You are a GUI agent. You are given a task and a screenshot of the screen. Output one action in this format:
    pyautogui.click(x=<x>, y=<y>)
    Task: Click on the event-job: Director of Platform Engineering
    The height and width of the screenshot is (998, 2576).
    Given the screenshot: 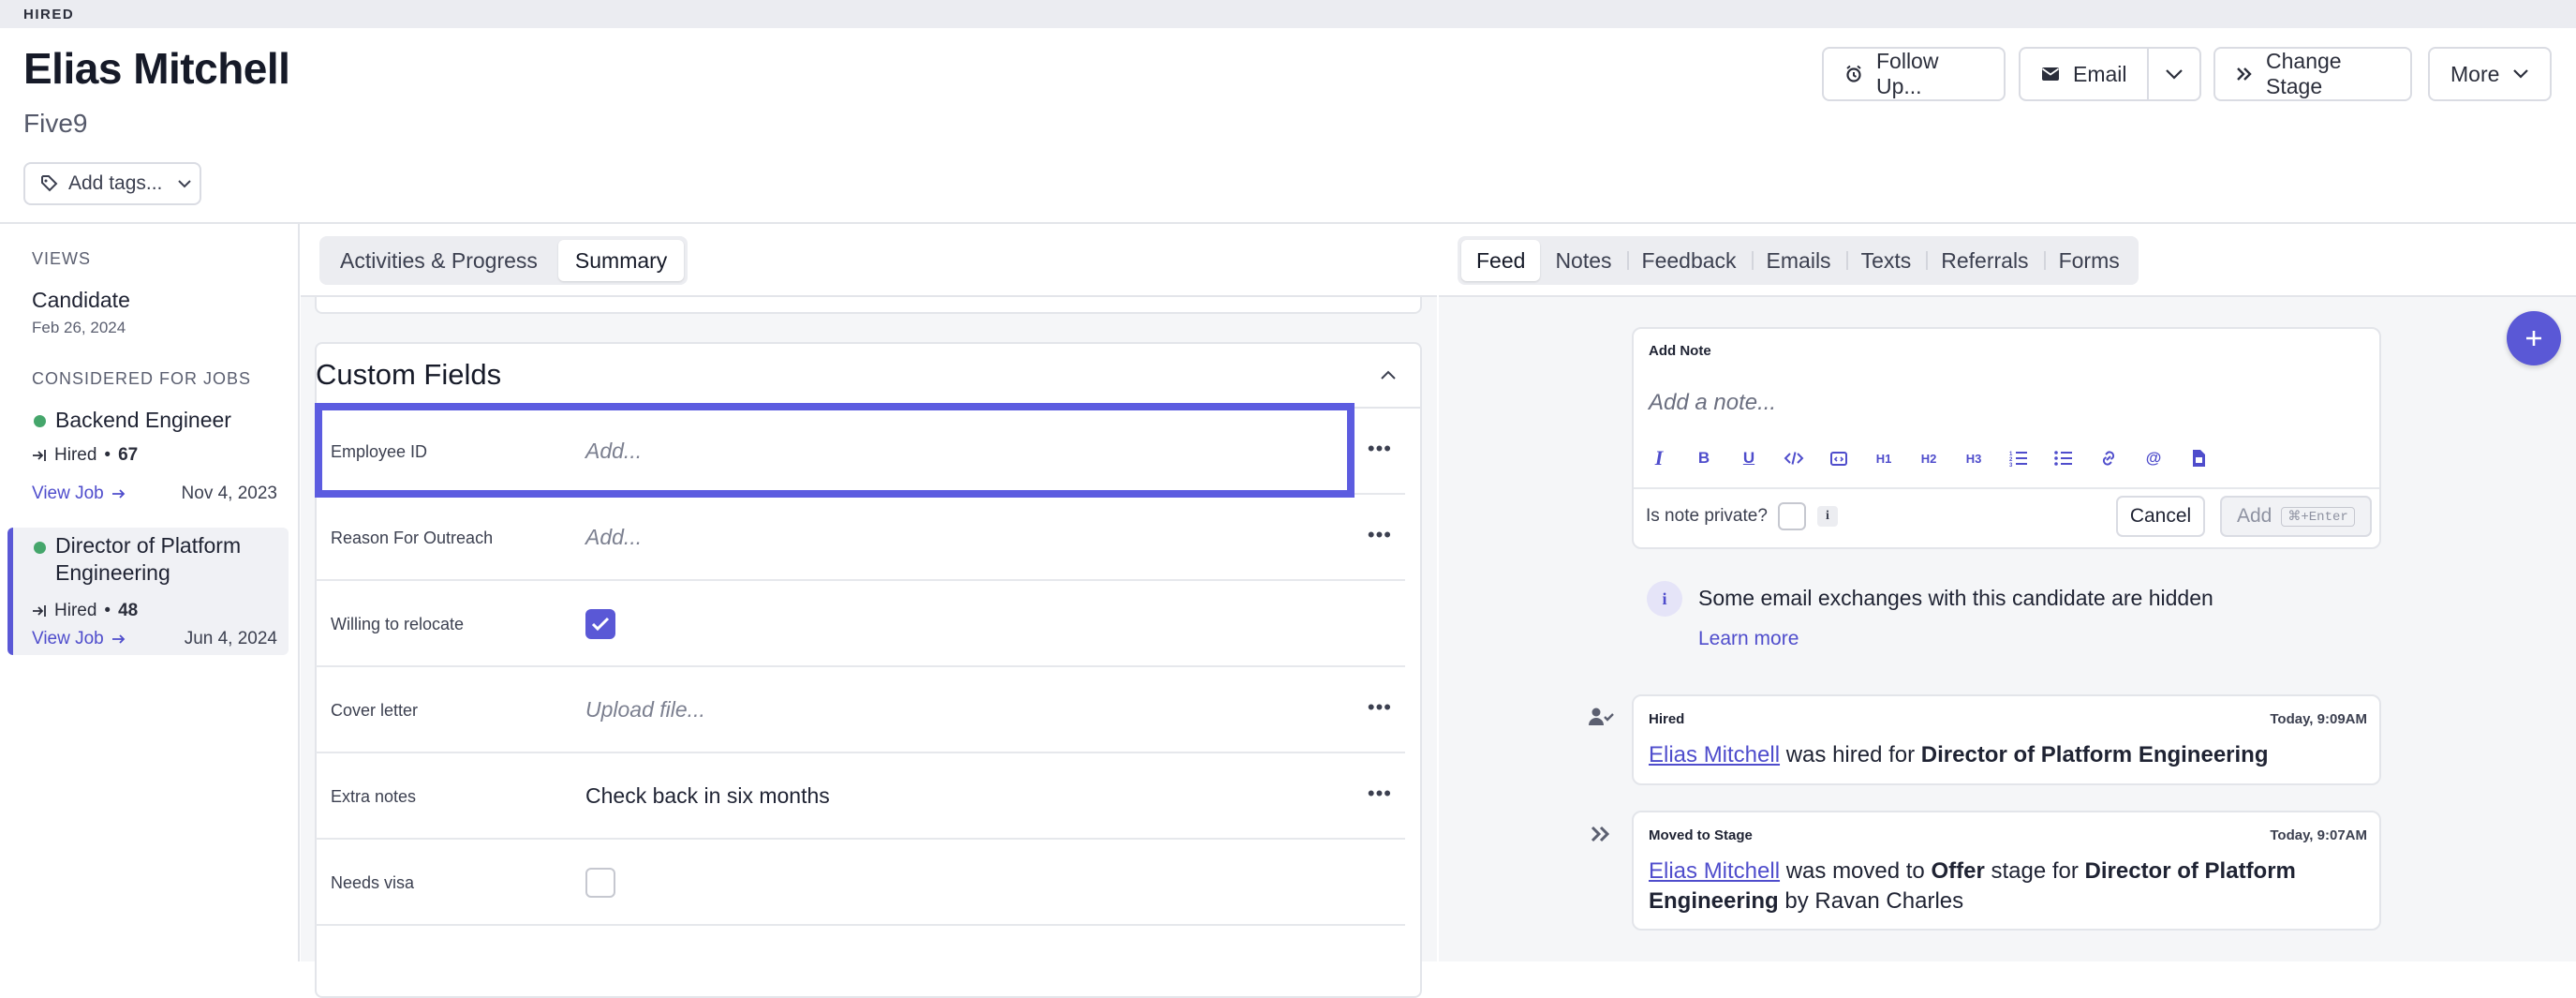 What is the action you would take?
    pyautogui.click(x=2094, y=754)
    